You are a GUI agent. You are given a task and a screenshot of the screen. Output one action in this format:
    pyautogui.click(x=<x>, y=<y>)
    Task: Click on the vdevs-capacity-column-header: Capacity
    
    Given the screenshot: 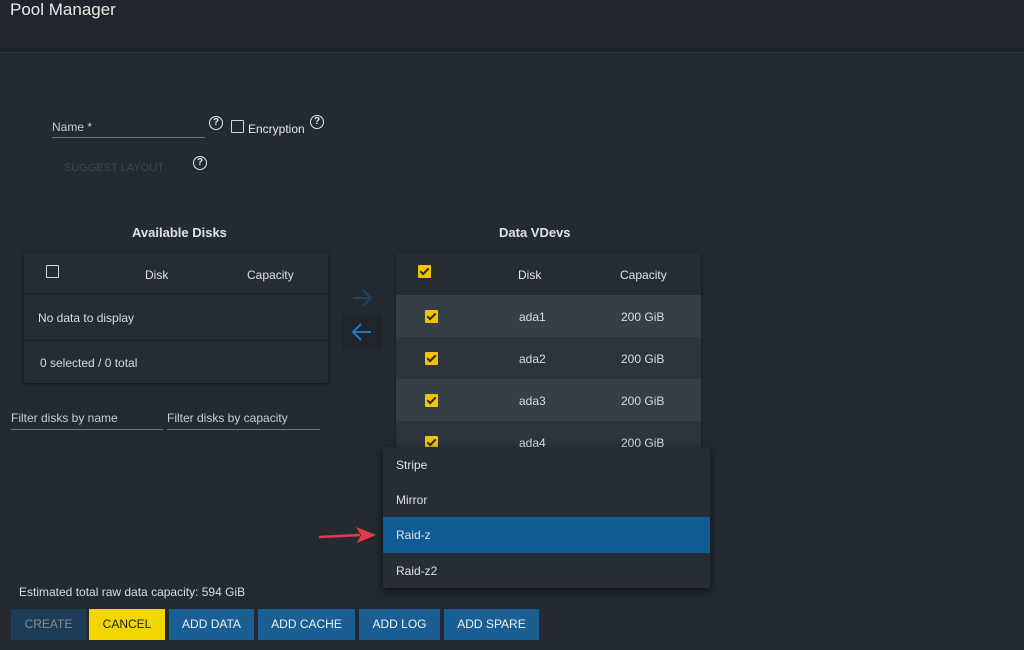 What is the action you would take?
    pyautogui.click(x=643, y=275)
    